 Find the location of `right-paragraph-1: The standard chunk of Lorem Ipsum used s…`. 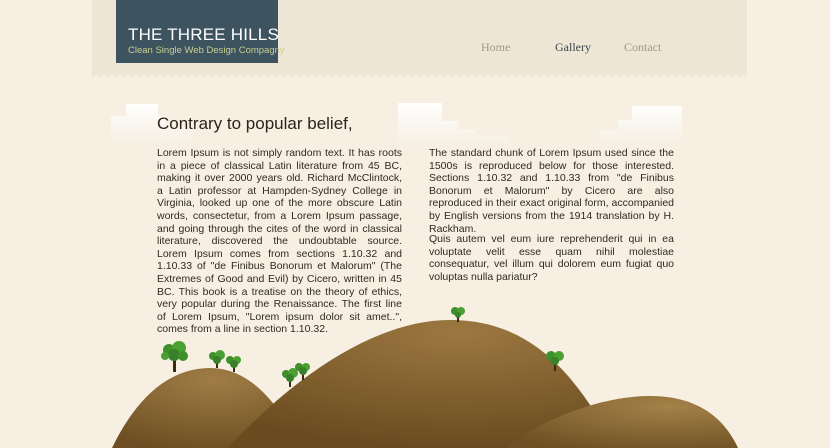

right-paragraph-1: The standard chunk of Lorem Ipsum used s… is located at coordinates (551, 191).